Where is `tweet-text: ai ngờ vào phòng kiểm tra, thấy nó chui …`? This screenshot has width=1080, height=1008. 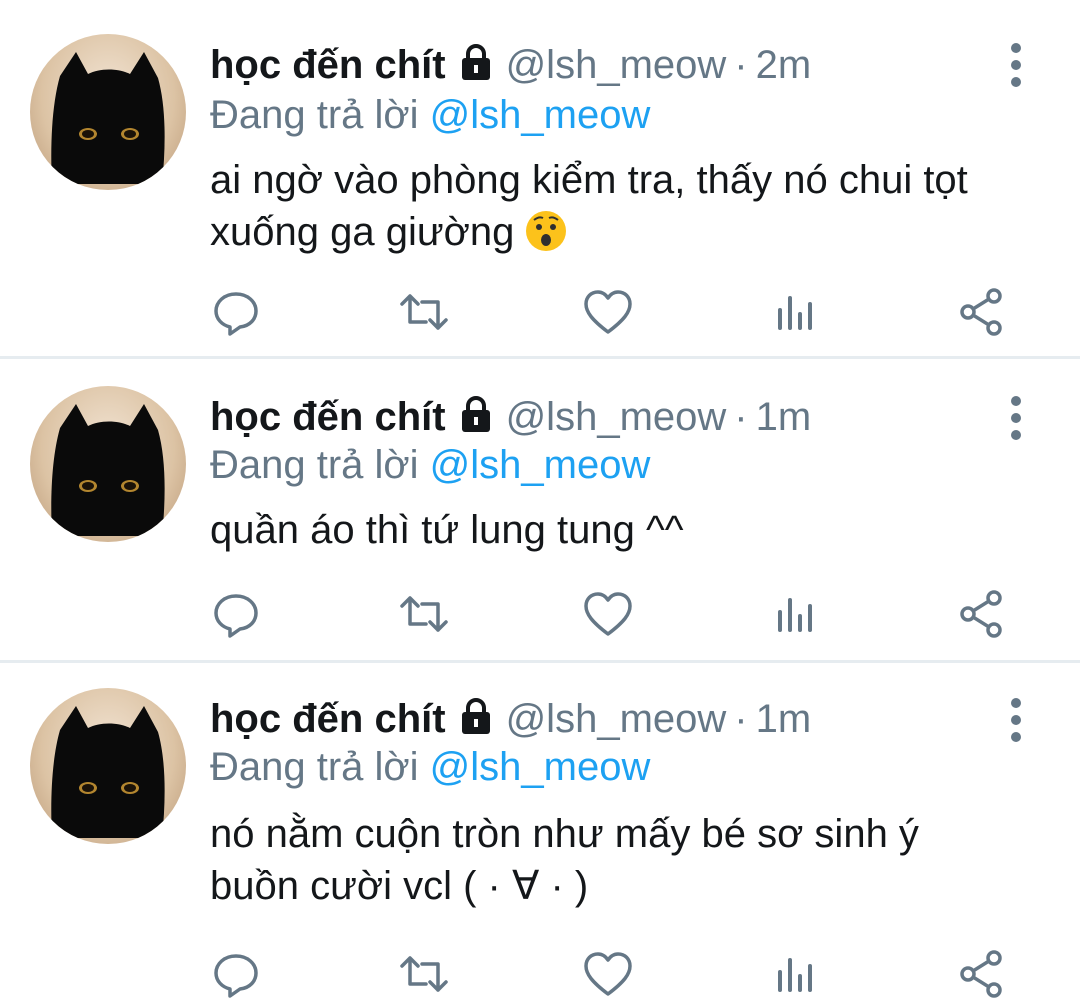
tweet-text: ai ngờ vào phòng kiểm tra, thấy nó chui … is located at coordinates (620, 210).